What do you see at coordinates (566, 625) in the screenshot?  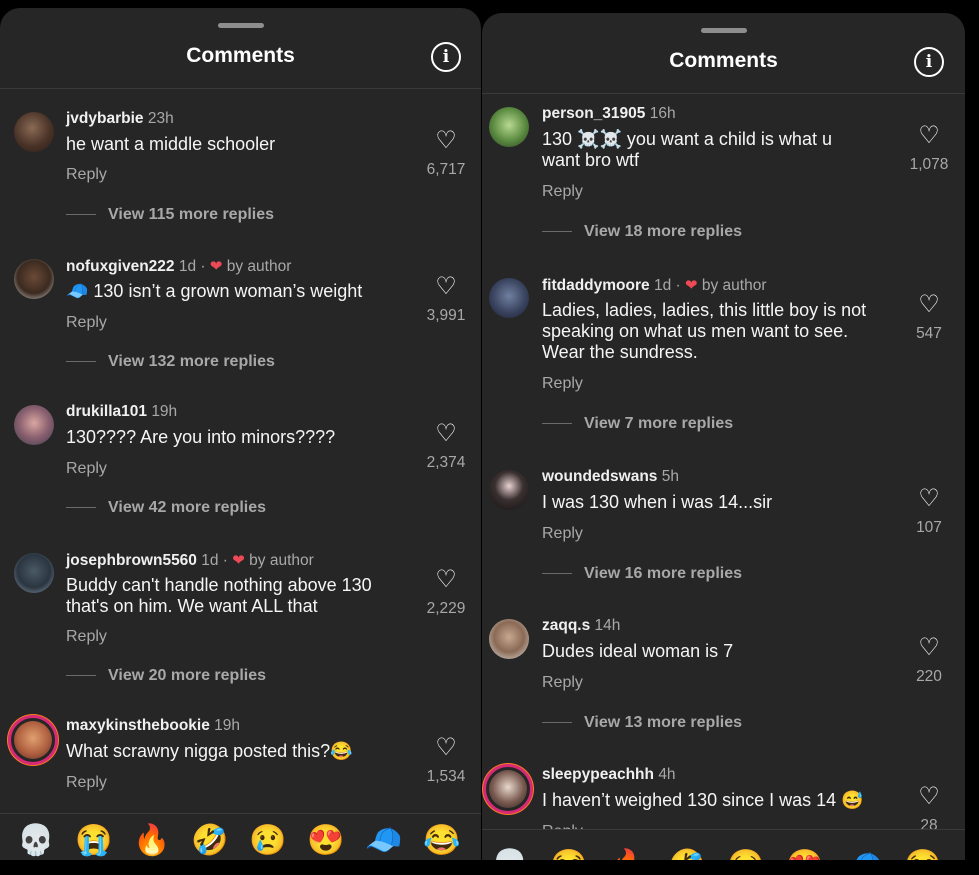 I see `username: zaqq.s` at bounding box center [566, 625].